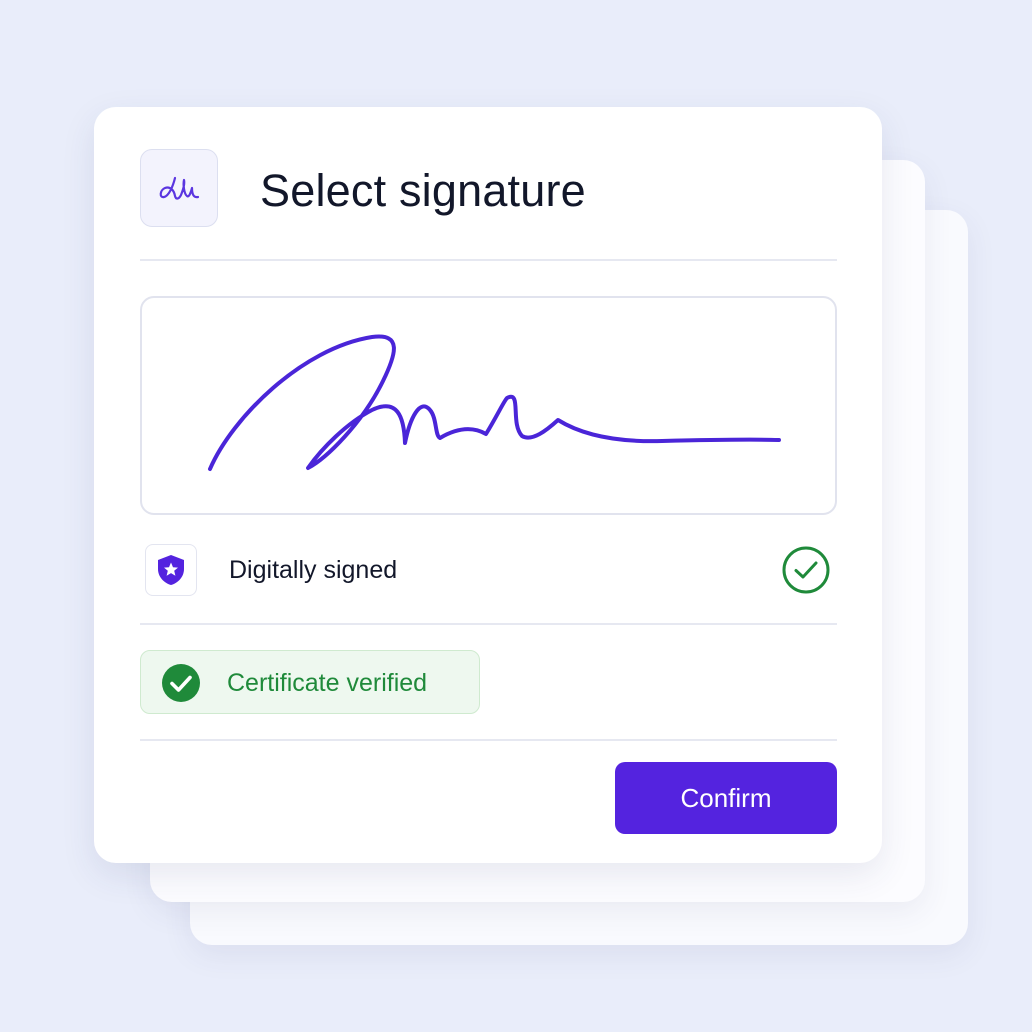 Image resolution: width=1032 pixels, height=1032 pixels. What do you see at coordinates (488, 260) in the screenshot?
I see `header-divider` at bounding box center [488, 260].